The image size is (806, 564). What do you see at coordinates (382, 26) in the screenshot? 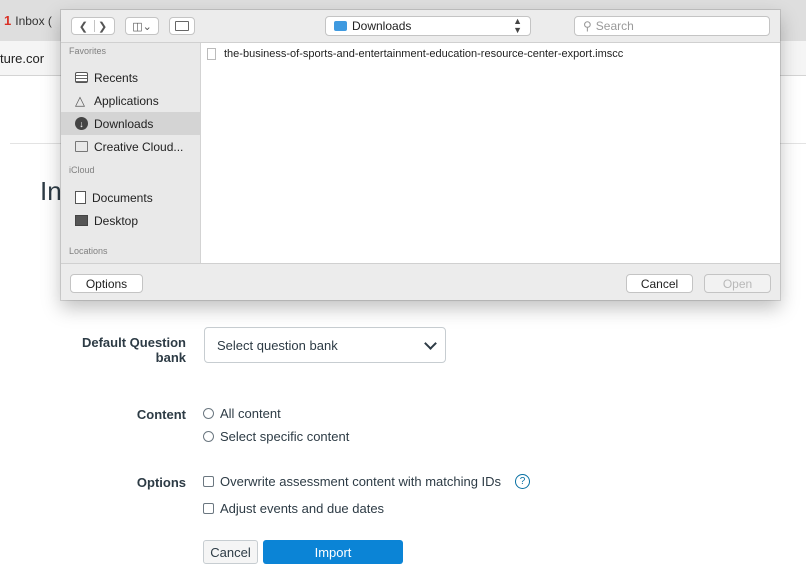
I see `location-popup-label: Downloads` at bounding box center [382, 26].